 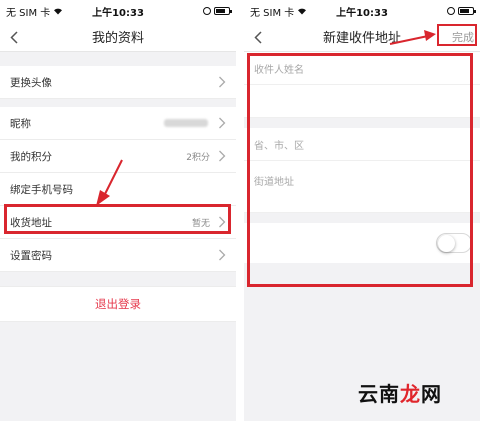 I want to click on nav-bar: 我的资料, so click(x=118, y=37).